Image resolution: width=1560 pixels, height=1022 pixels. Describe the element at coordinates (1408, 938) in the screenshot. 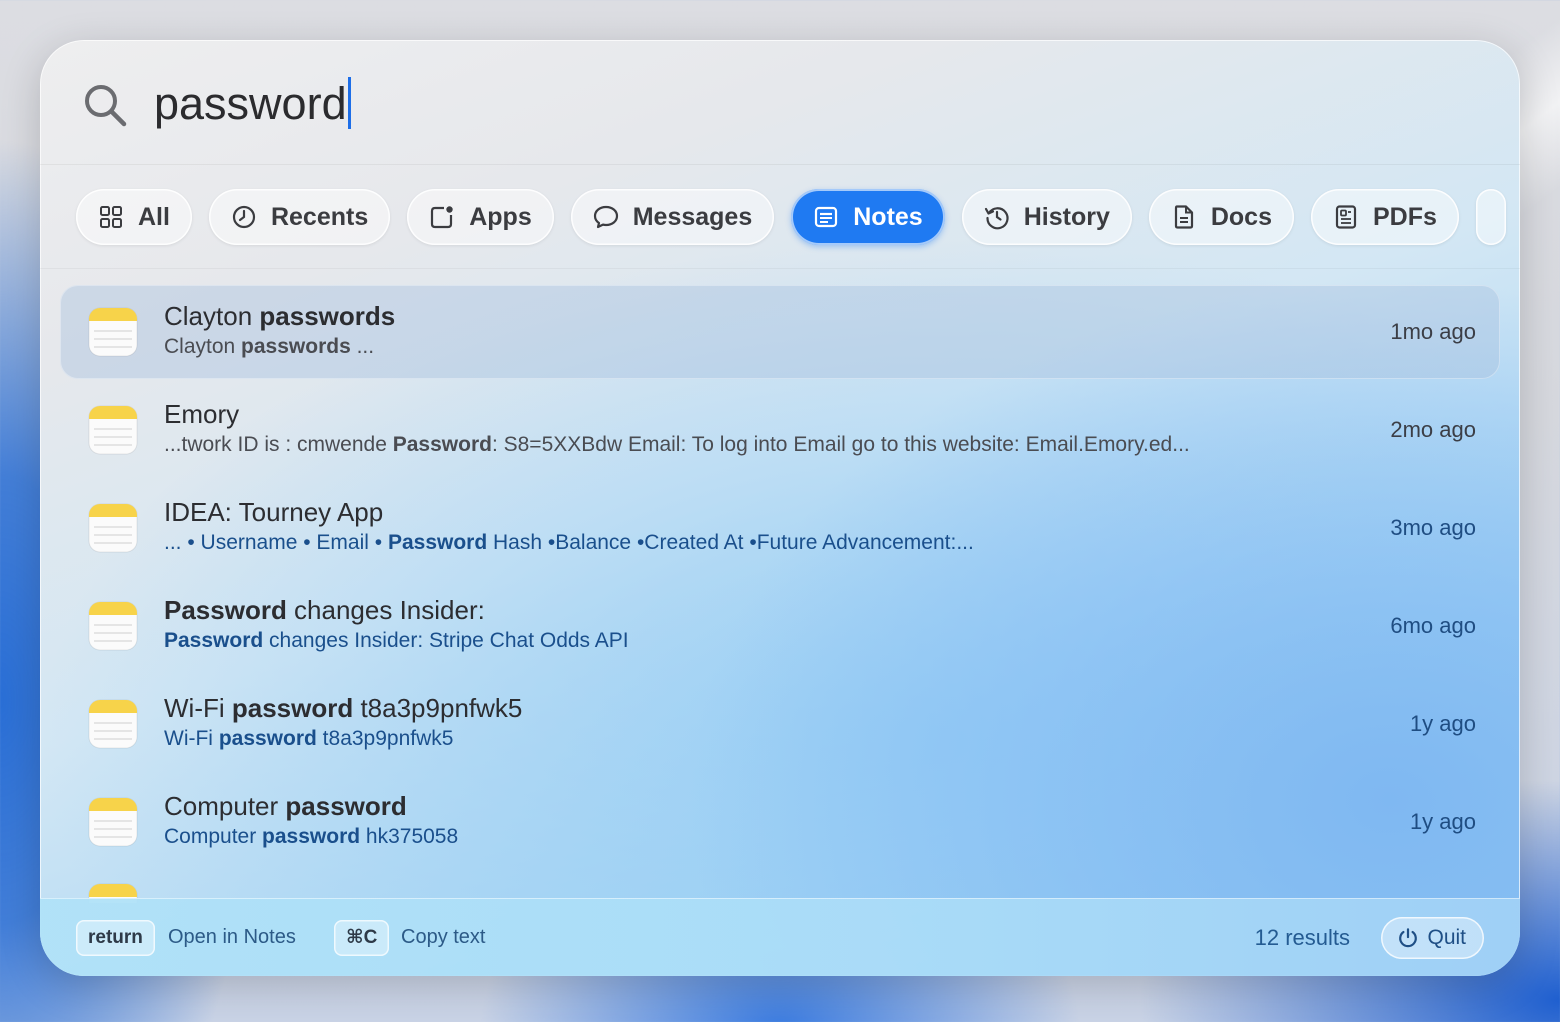

I see `power-icon` at that location.